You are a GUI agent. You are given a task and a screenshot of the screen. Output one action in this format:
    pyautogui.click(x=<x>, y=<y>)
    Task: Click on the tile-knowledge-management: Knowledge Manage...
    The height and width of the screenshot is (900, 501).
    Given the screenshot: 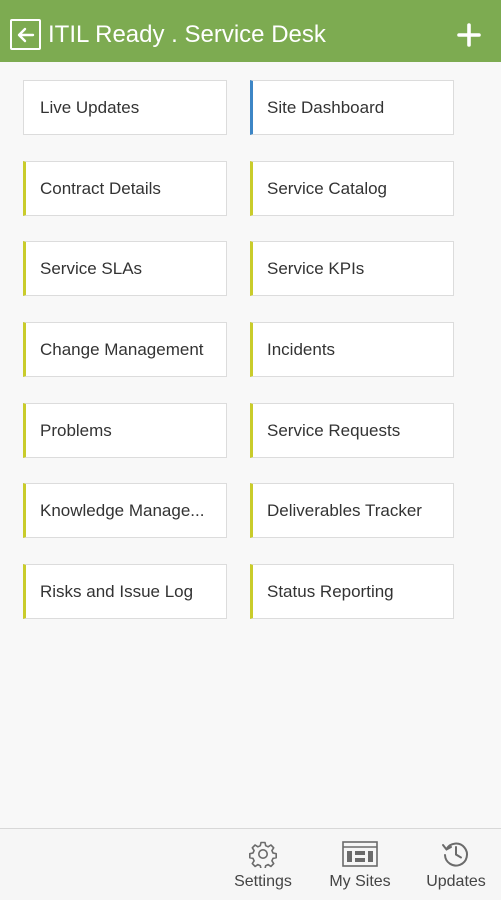 What is the action you would take?
    pyautogui.click(x=125, y=510)
    